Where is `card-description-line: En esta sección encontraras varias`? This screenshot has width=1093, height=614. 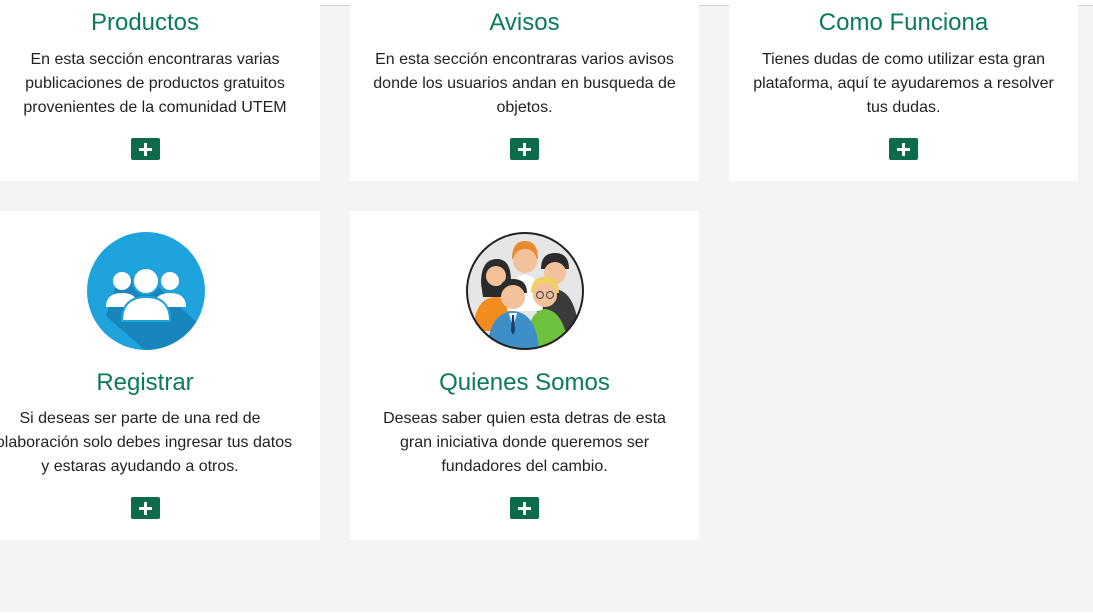 card-description-line: En esta sección encontraras varias is located at coordinates (155, 59).